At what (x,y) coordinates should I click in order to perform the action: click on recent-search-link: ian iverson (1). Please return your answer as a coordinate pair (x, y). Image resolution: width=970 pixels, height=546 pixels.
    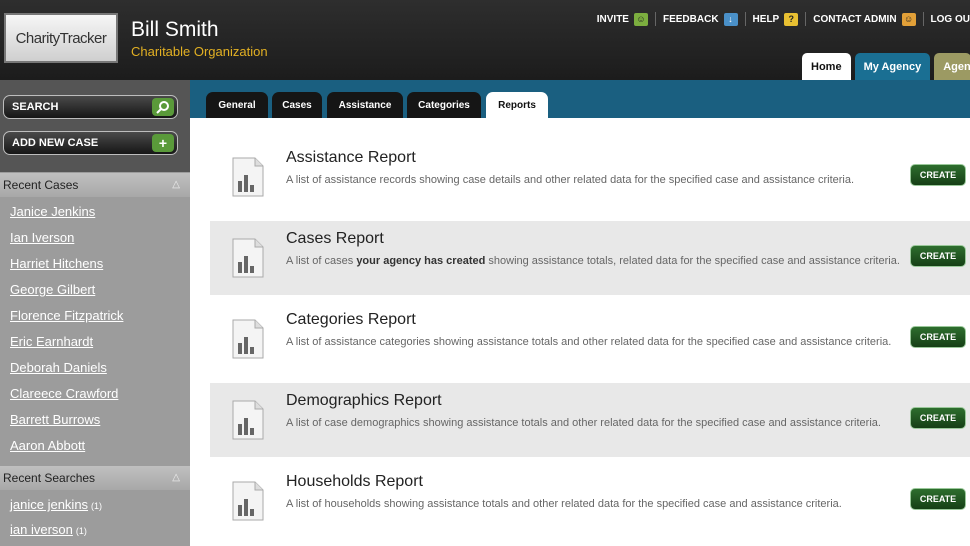
    Looking at the image, I should click on (48, 529).